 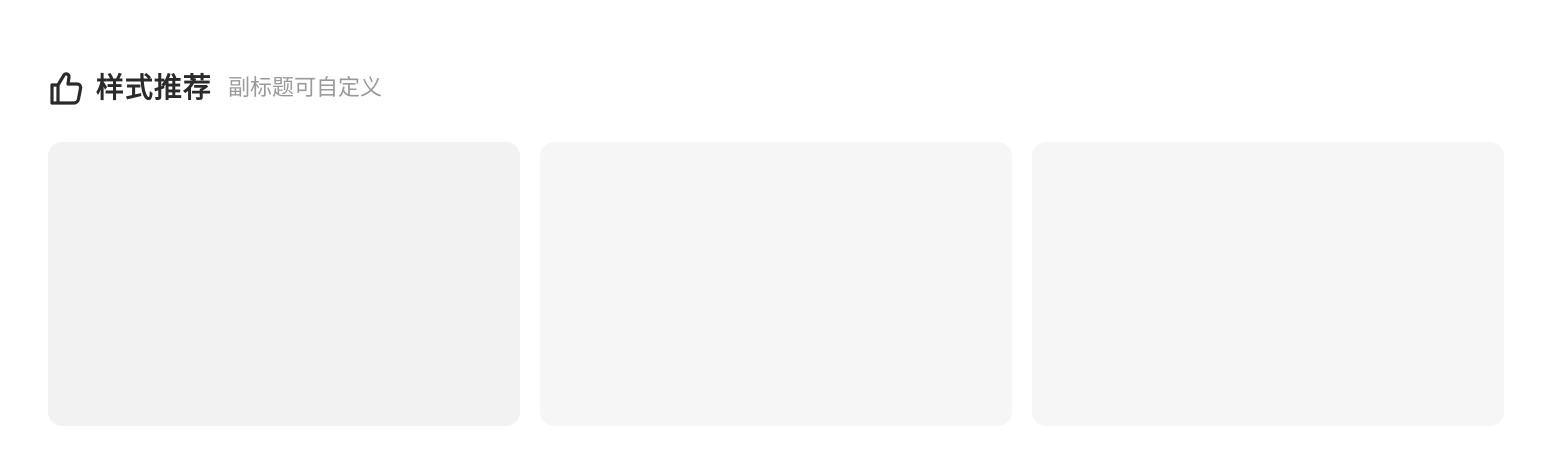 I want to click on section-subtitle: 副标题可自定义, so click(x=305, y=88).